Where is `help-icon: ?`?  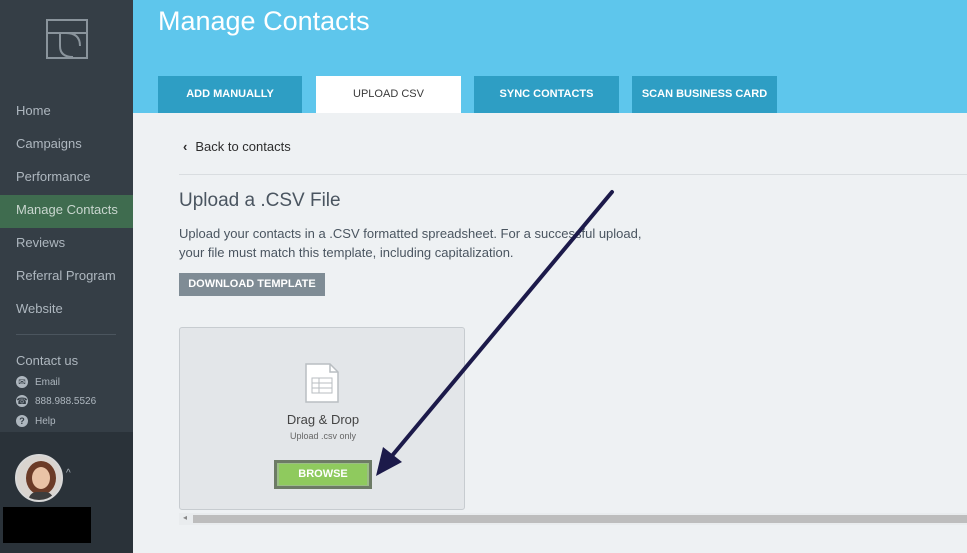 help-icon: ? is located at coordinates (22, 421).